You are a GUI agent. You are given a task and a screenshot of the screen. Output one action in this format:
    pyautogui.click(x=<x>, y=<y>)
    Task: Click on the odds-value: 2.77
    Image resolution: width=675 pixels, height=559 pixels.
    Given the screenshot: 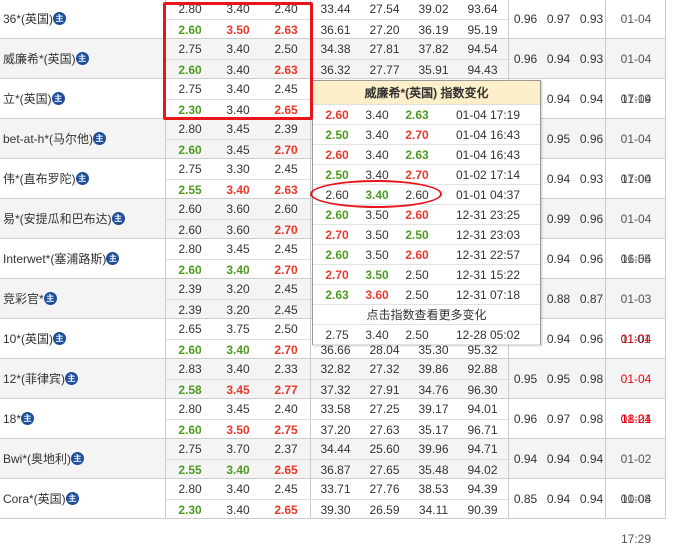 What is the action you would take?
    pyautogui.click(x=286, y=390)
    